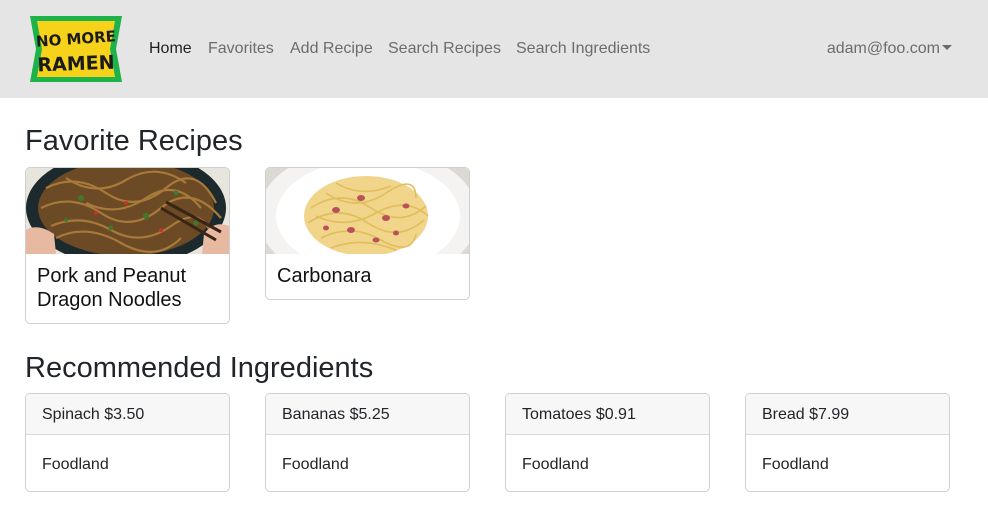 Image resolution: width=988 pixels, height=508 pixels. Describe the element at coordinates (170, 49) in the screenshot. I see `nav-home: Home` at that location.